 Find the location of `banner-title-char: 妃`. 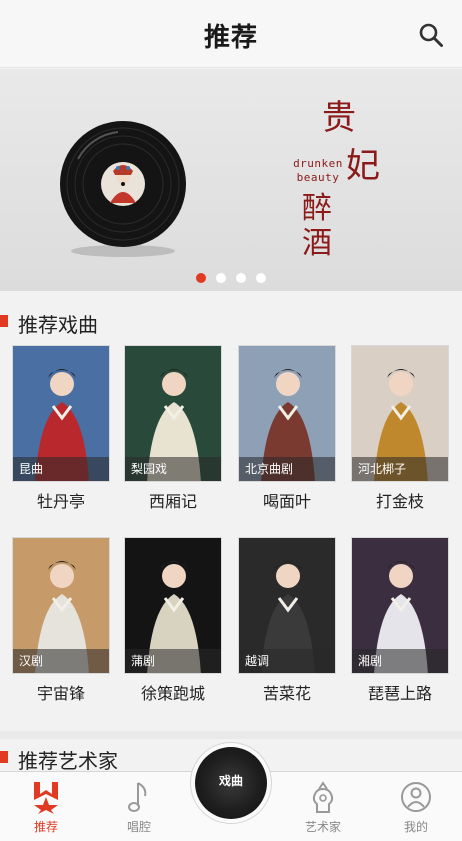

banner-title-char: 妃 is located at coordinates (363, 166).